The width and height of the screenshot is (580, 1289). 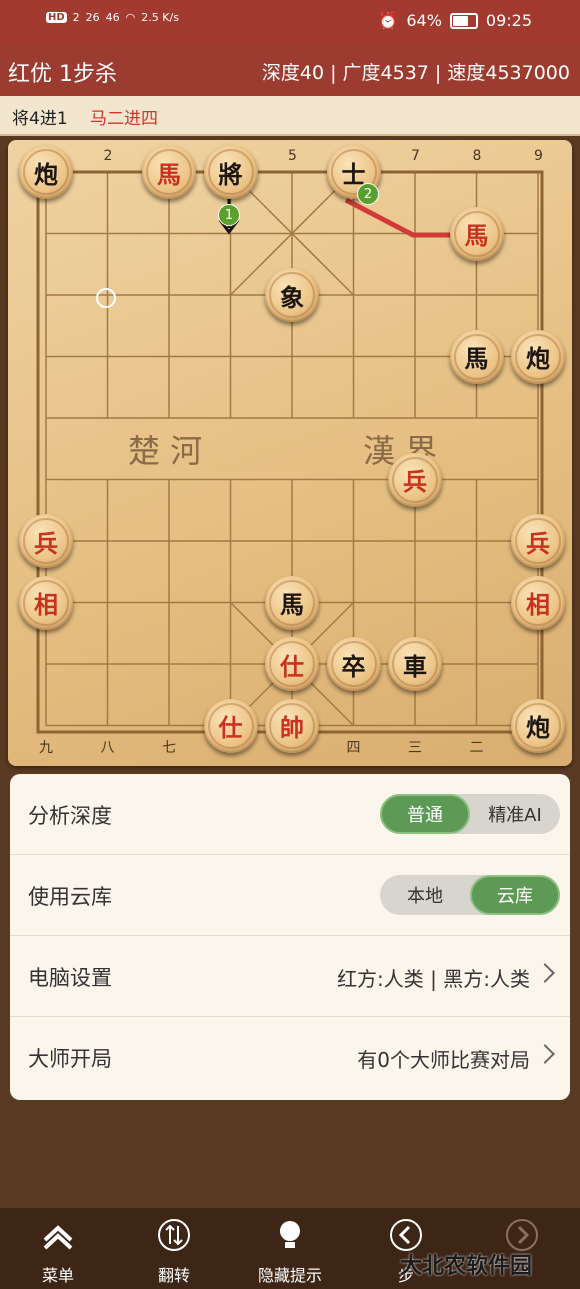 I want to click on best-move: 马二进四, so click(x=124, y=116).